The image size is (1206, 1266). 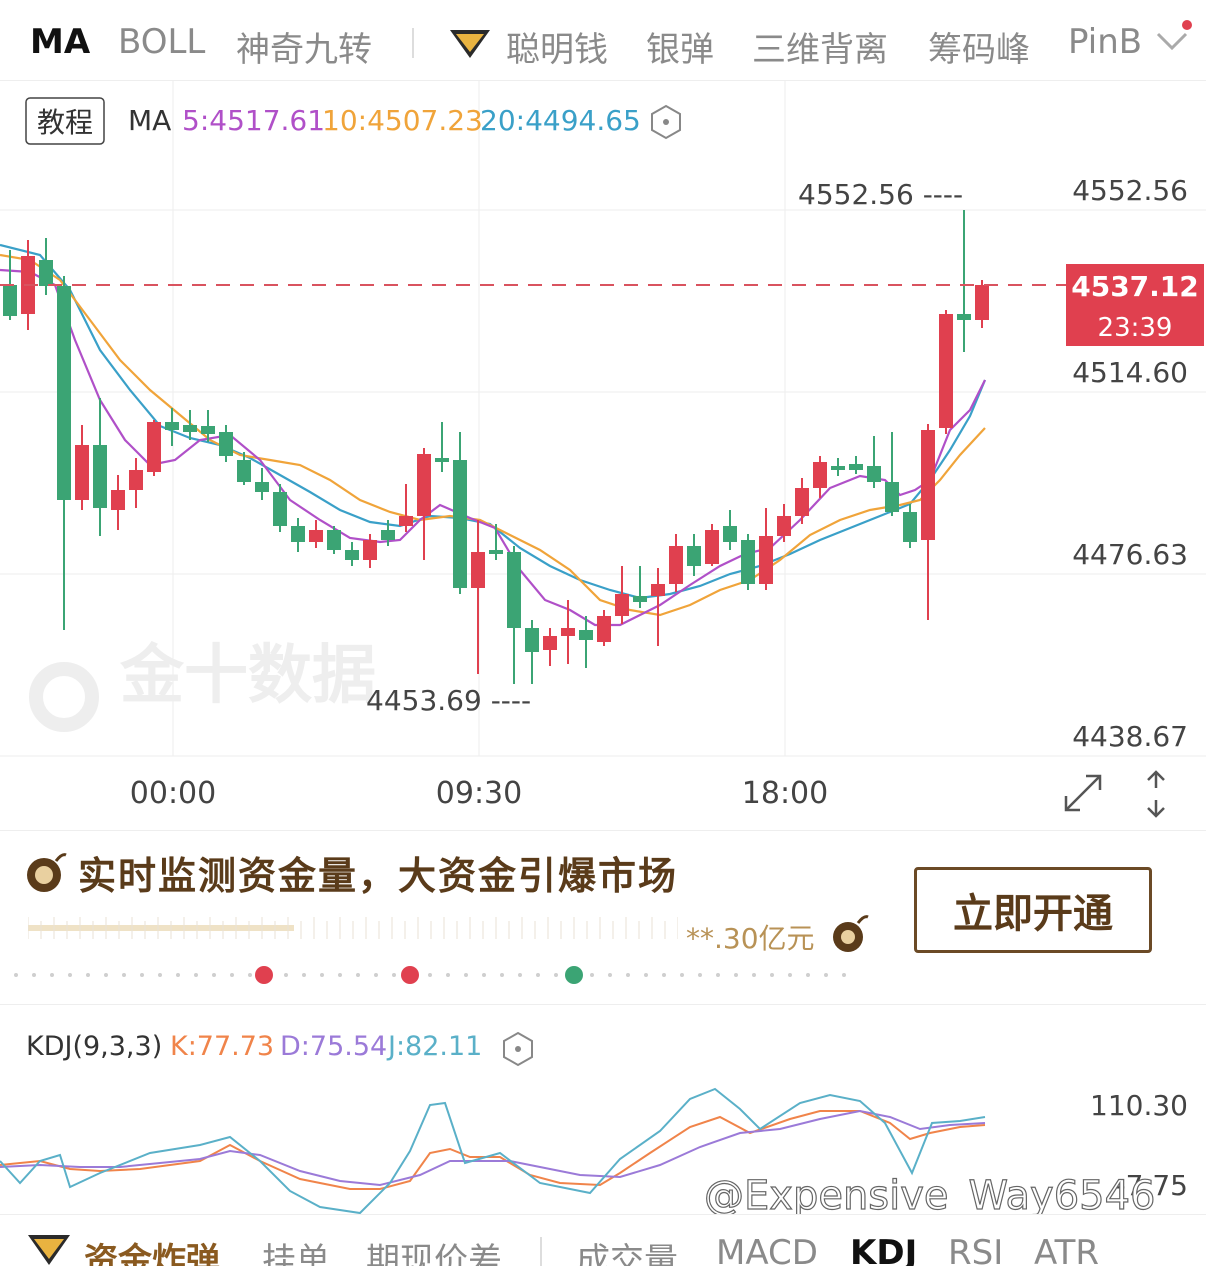 What do you see at coordinates (1135, 328) in the screenshot?
I see `countdown-text: 23:39` at bounding box center [1135, 328].